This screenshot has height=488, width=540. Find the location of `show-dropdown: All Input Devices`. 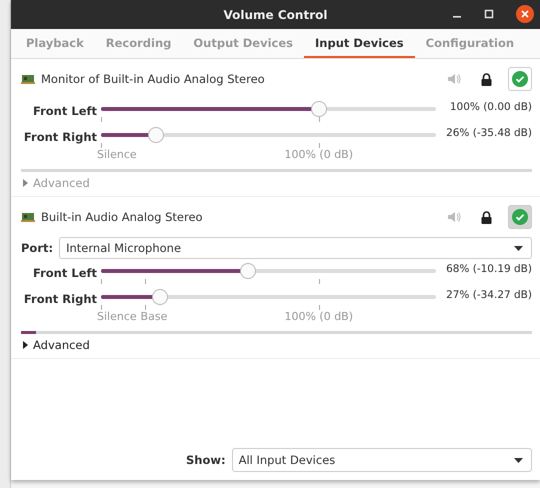

show-dropdown: All Input Devices is located at coordinates (382, 460).